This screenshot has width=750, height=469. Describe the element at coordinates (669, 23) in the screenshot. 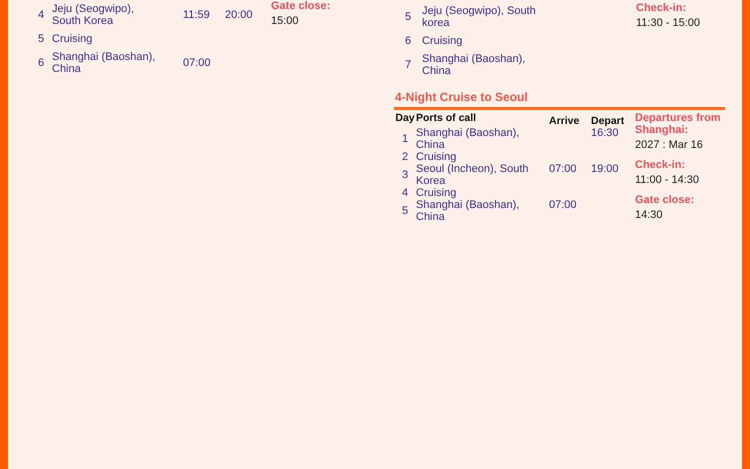

I see `info-value: 11:30 - 15:00` at that location.